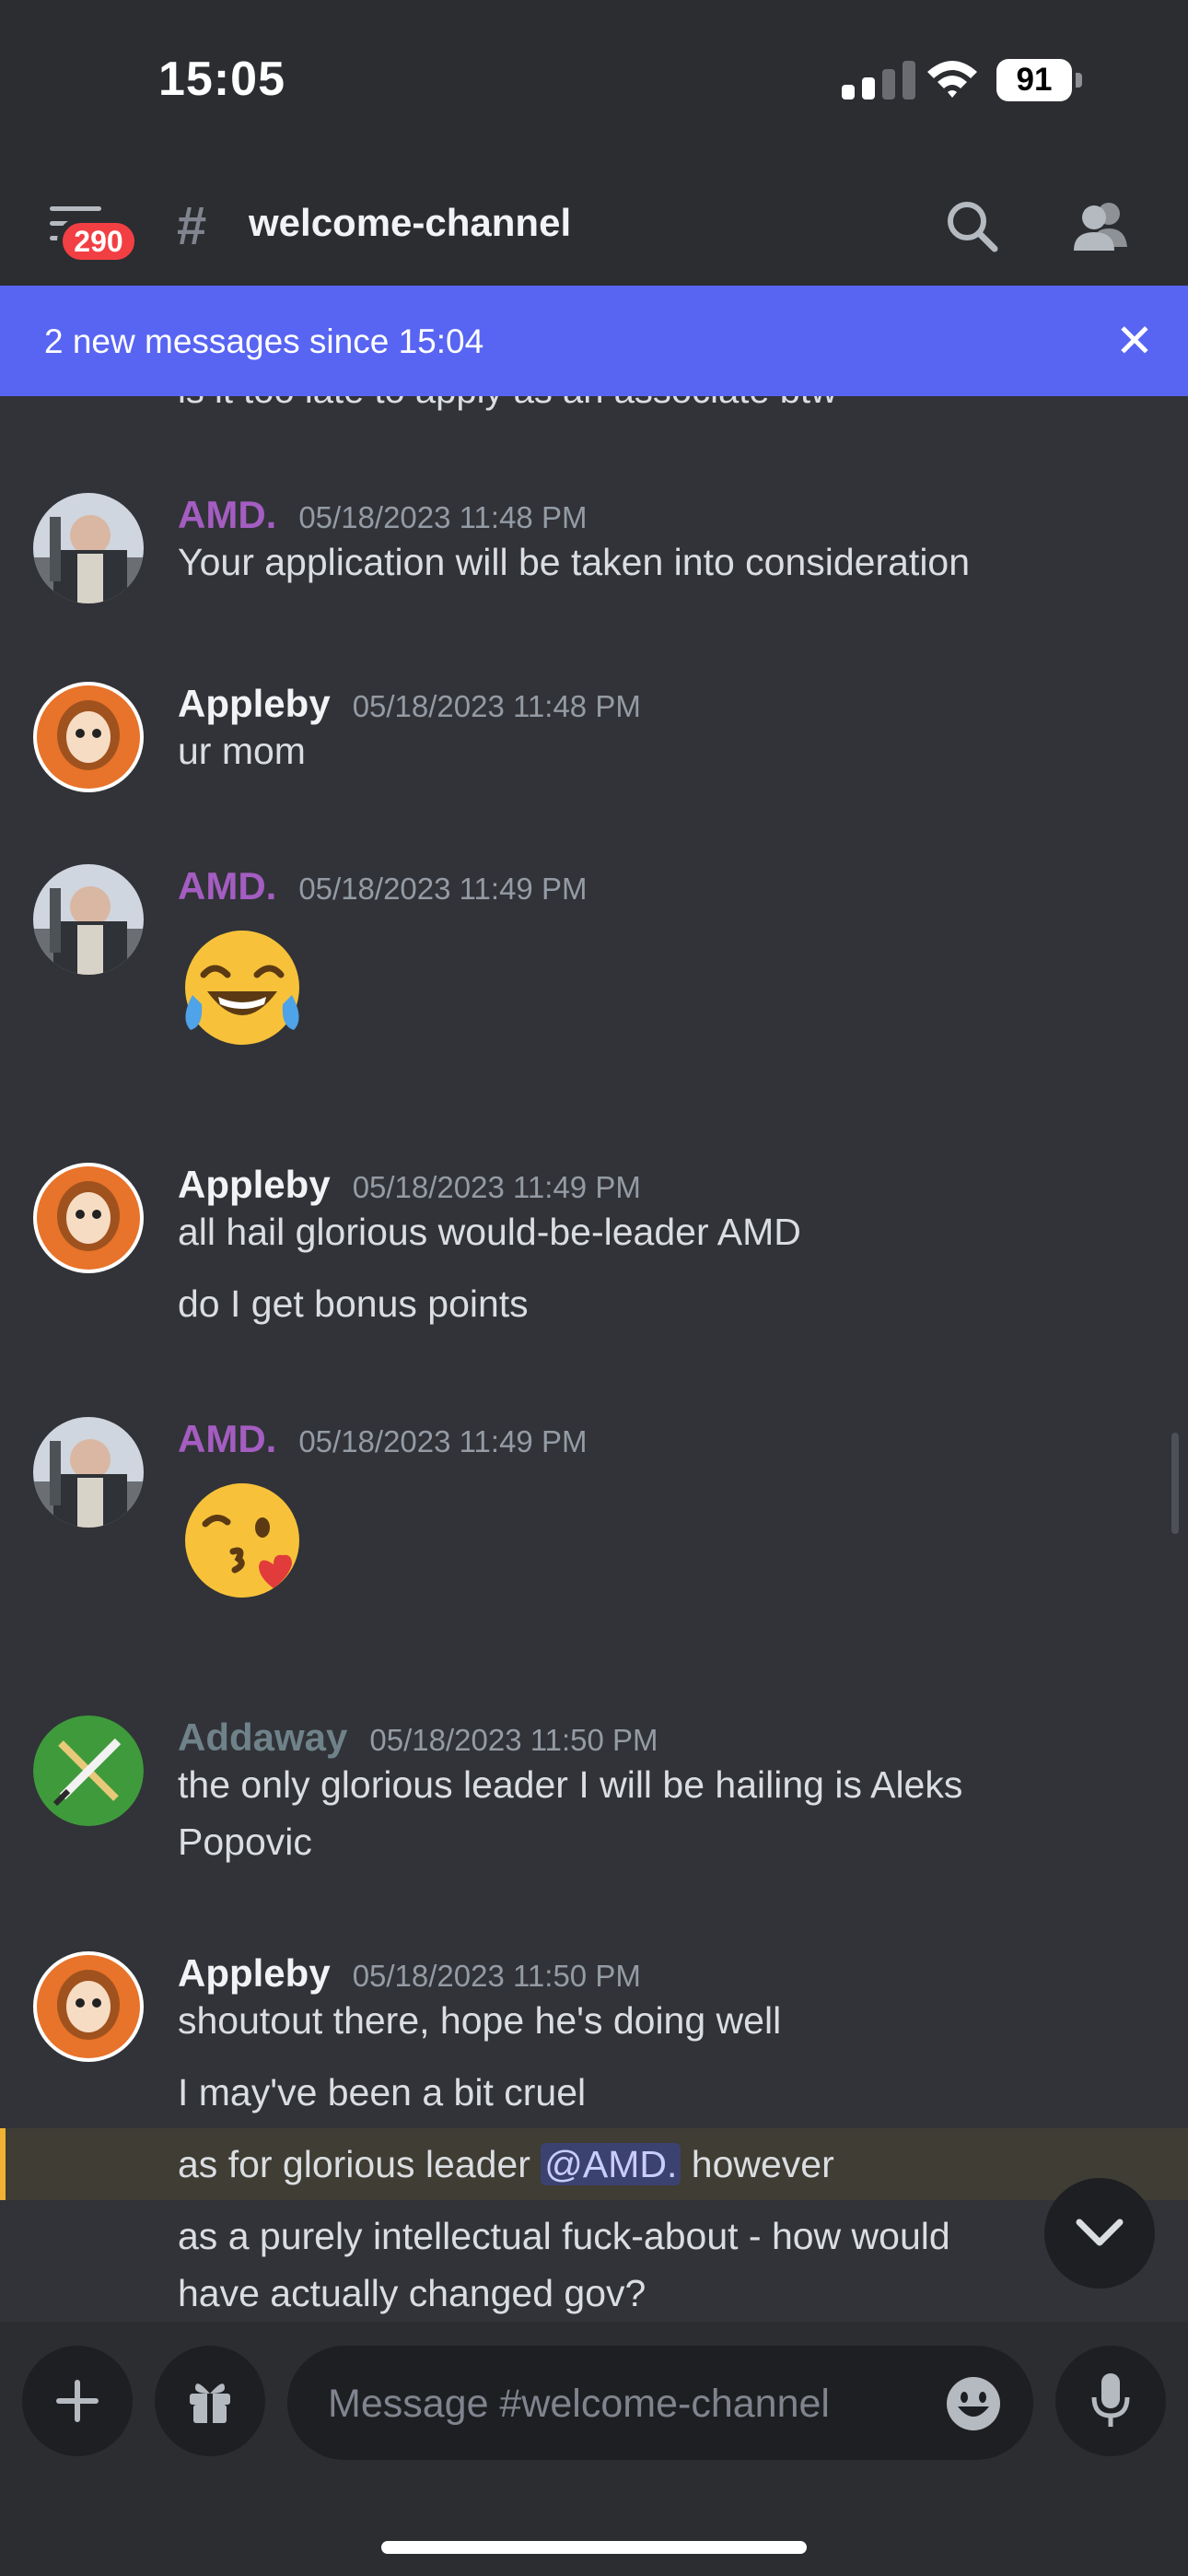 Image resolution: width=1188 pixels, height=2576 pixels. What do you see at coordinates (594, 2547) in the screenshot?
I see `home-indicator` at bounding box center [594, 2547].